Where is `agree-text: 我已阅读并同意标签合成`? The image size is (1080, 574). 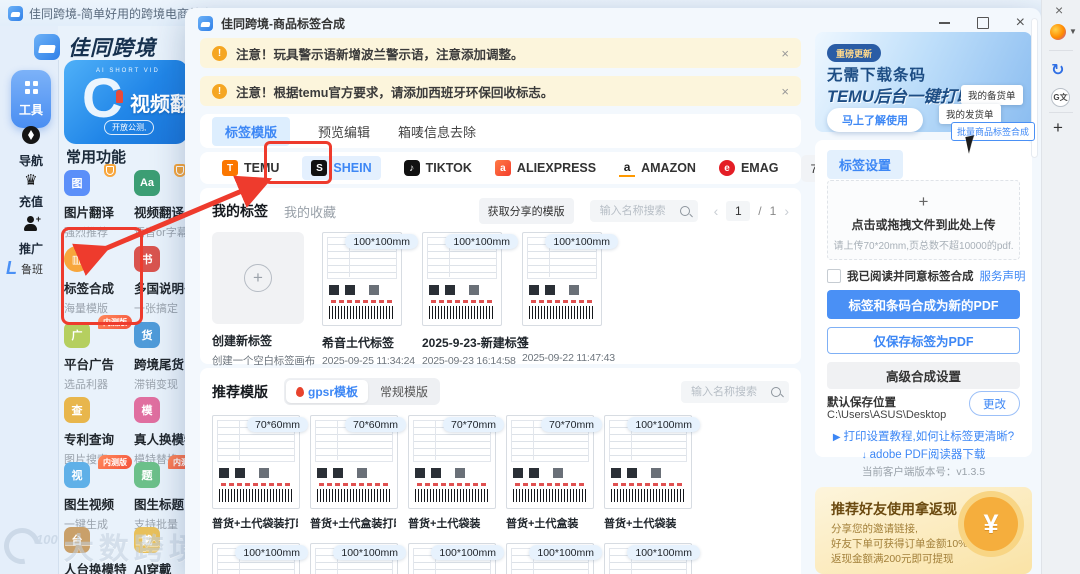 agree-text: 我已阅读并同意标签合成 is located at coordinates (910, 277).